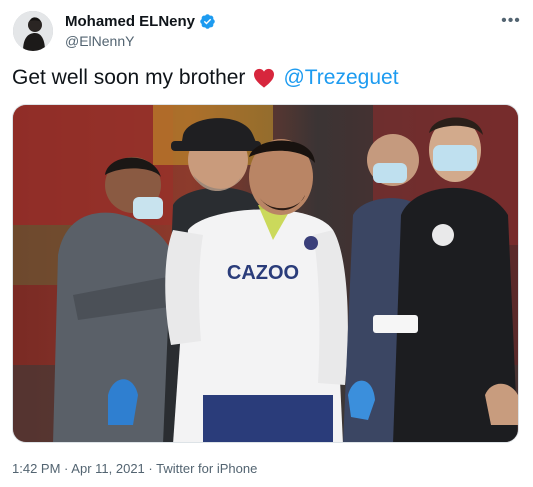 The height and width of the screenshot is (487, 533). Describe the element at coordinates (129, 77) in the screenshot. I see `tweet-text-body: Get well soon my brother` at that location.